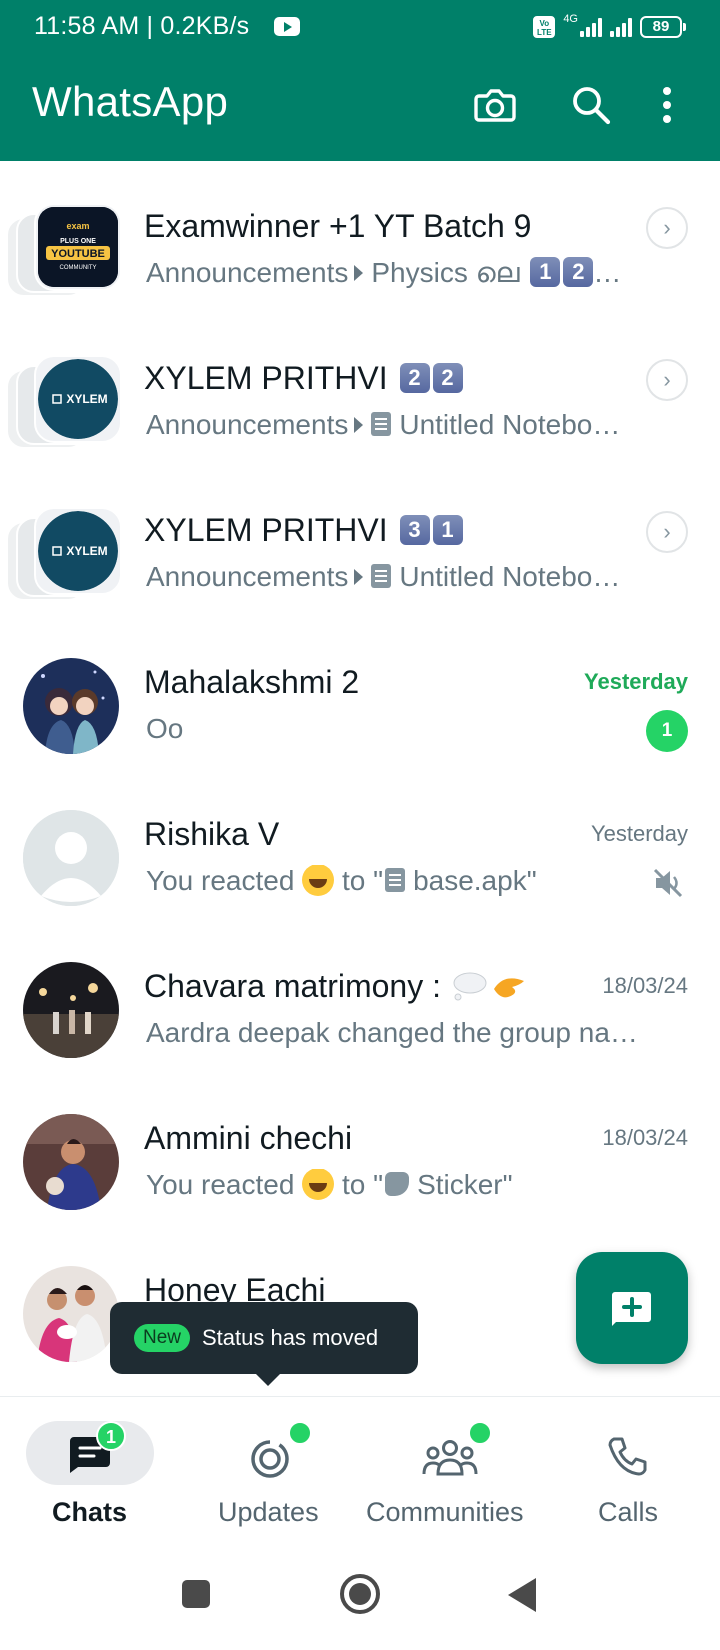 The image size is (720, 1650). Describe the element at coordinates (300, 1433) in the screenshot. I see `updates-dot` at that location.